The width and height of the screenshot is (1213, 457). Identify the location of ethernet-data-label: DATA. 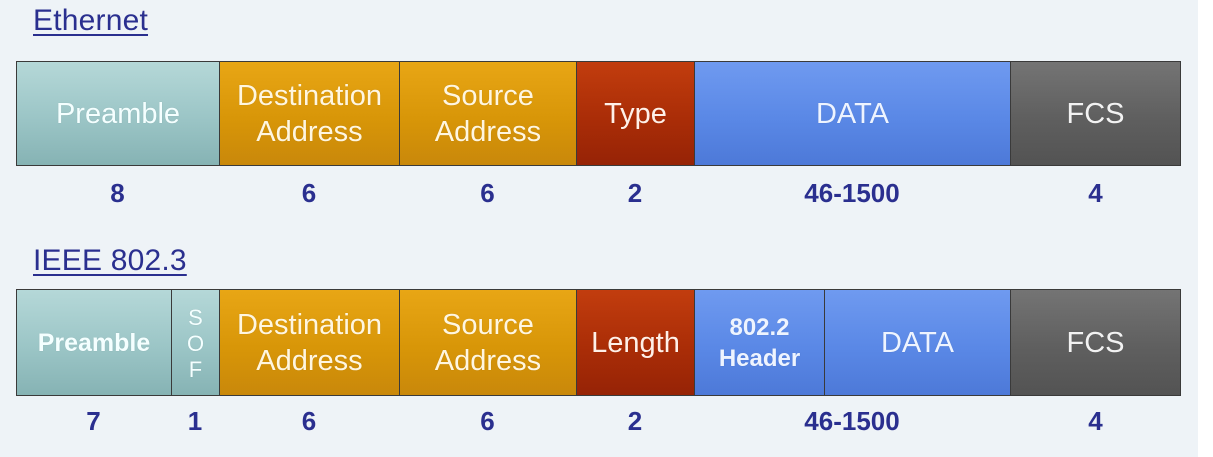
(852, 113).